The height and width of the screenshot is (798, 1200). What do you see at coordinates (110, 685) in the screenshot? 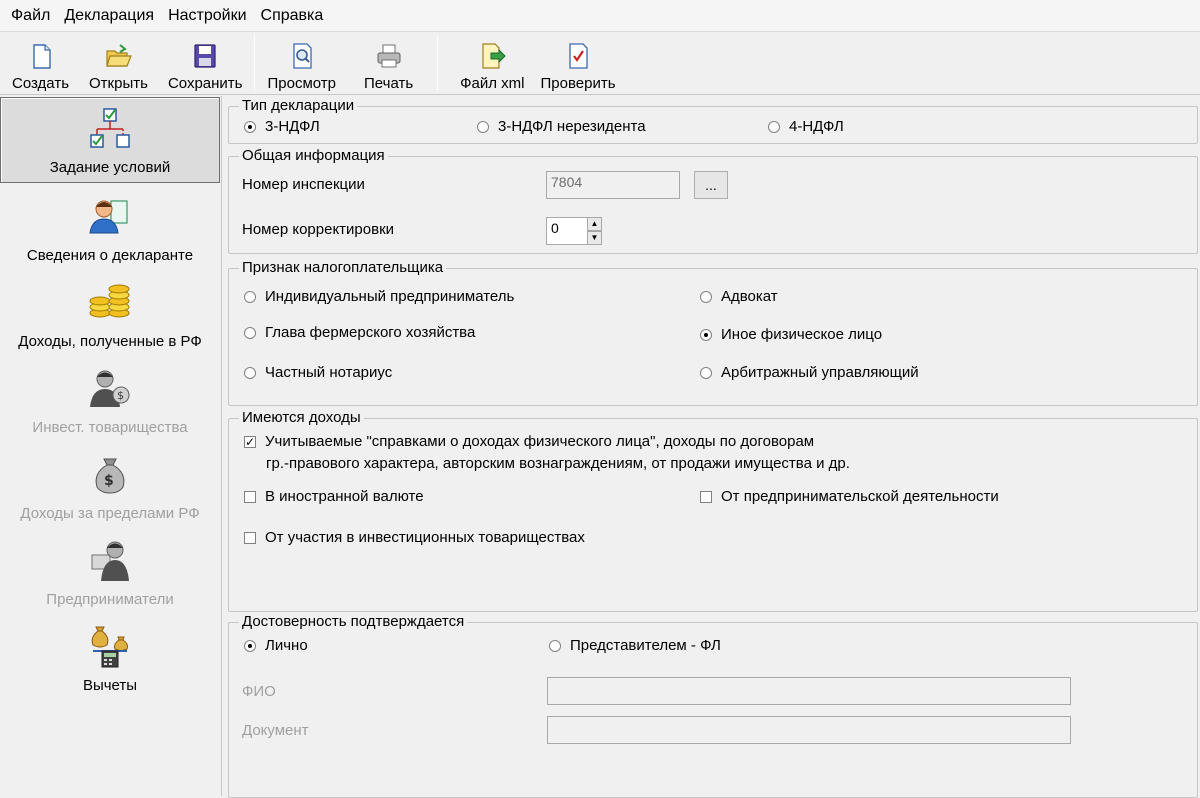
I see `sidebar-item-label: Вычеты` at bounding box center [110, 685].